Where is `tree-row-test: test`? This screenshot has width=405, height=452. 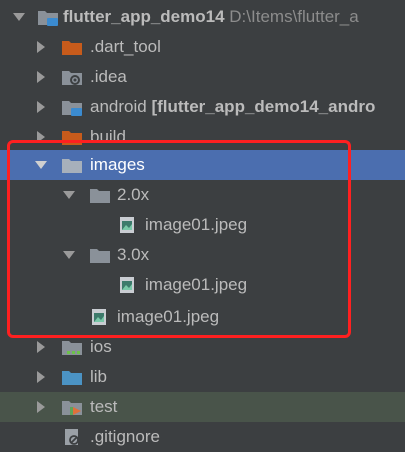 tree-row-test: test is located at coordinates (202, 407).